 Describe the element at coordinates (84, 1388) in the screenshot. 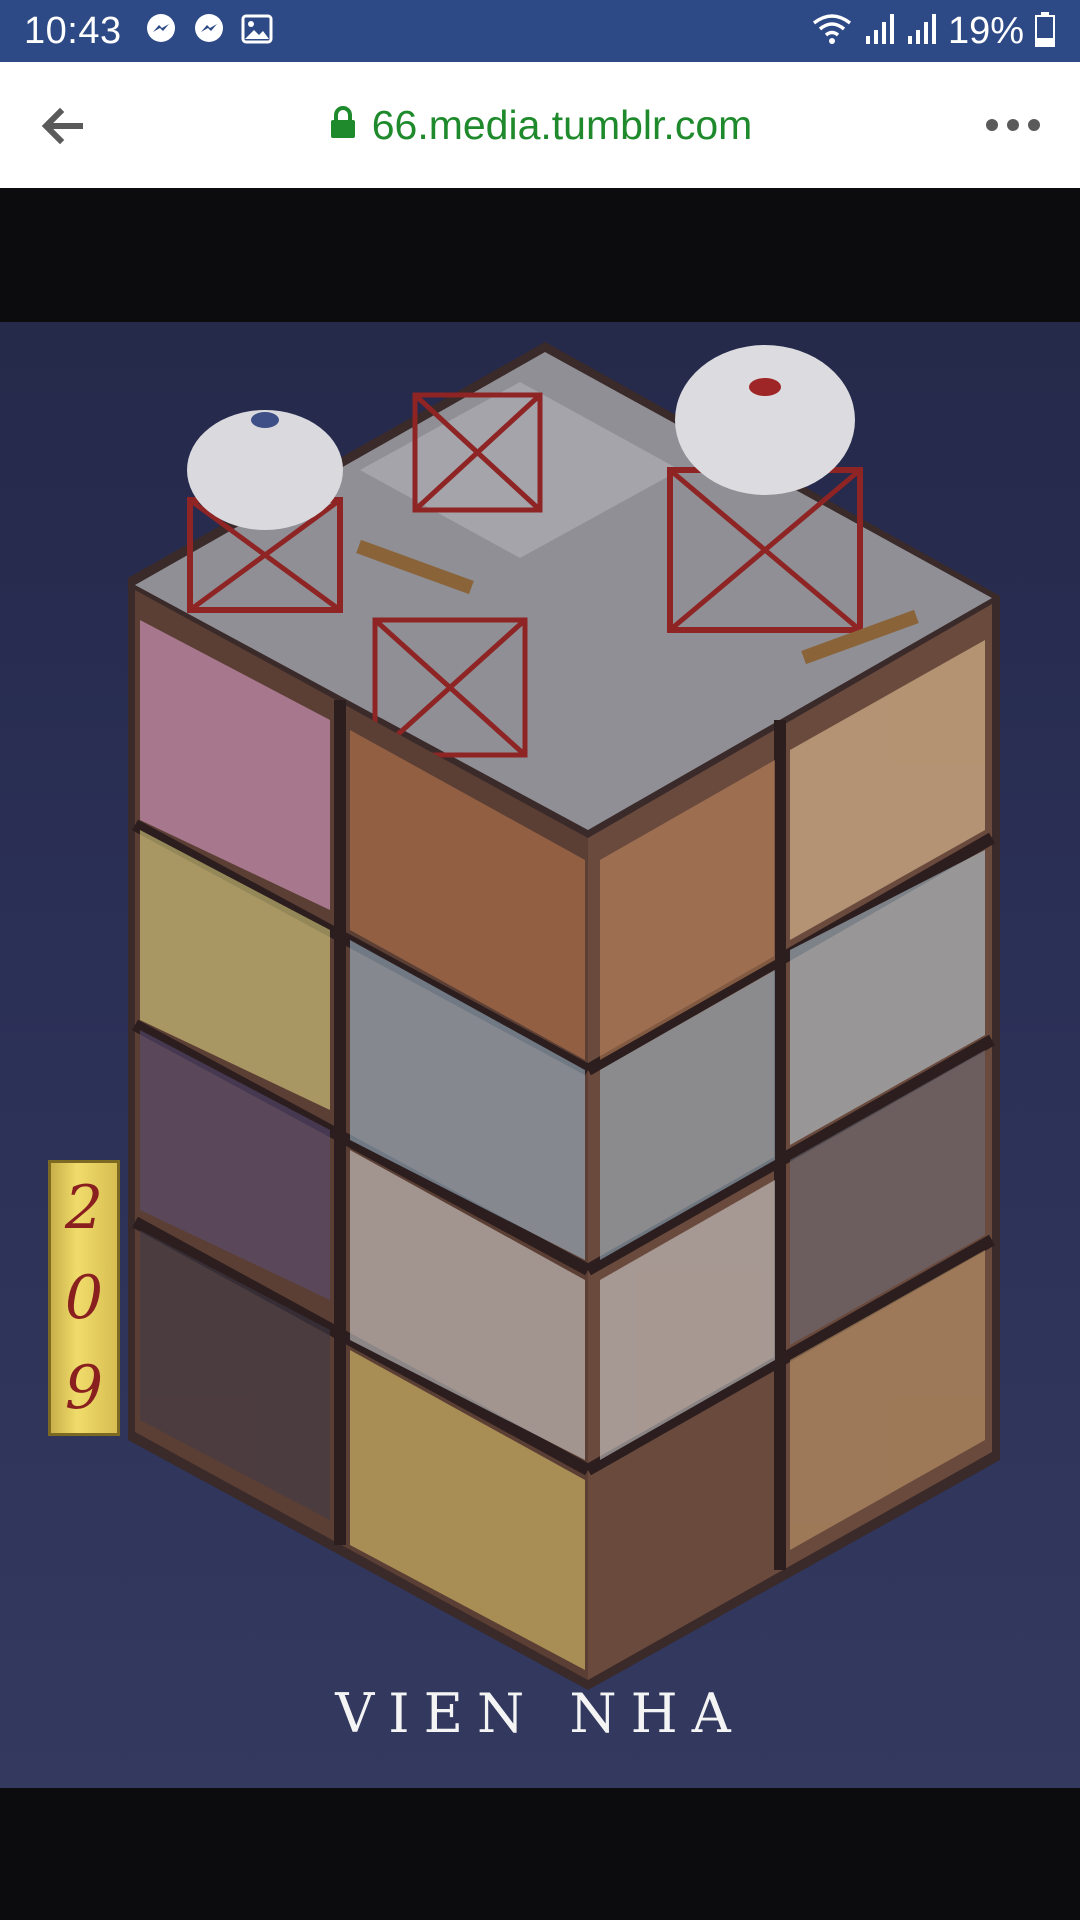

I see `sign-digit: 9` at that location.